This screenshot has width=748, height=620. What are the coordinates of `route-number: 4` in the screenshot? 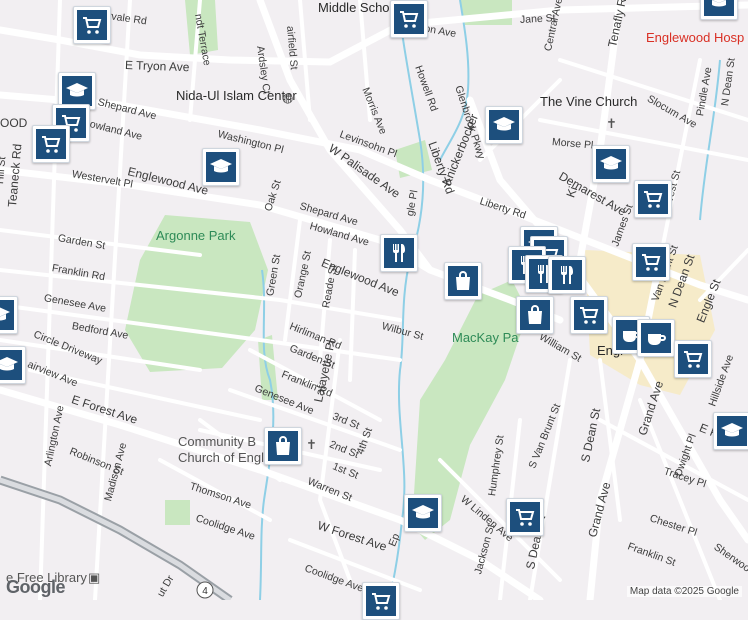 It's located at (205, 591).